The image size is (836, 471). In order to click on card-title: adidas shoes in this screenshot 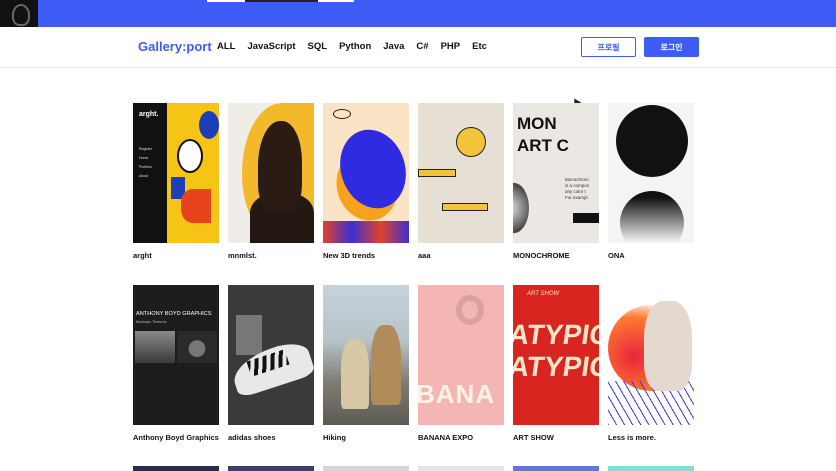, I will do `click(271, 437)`.